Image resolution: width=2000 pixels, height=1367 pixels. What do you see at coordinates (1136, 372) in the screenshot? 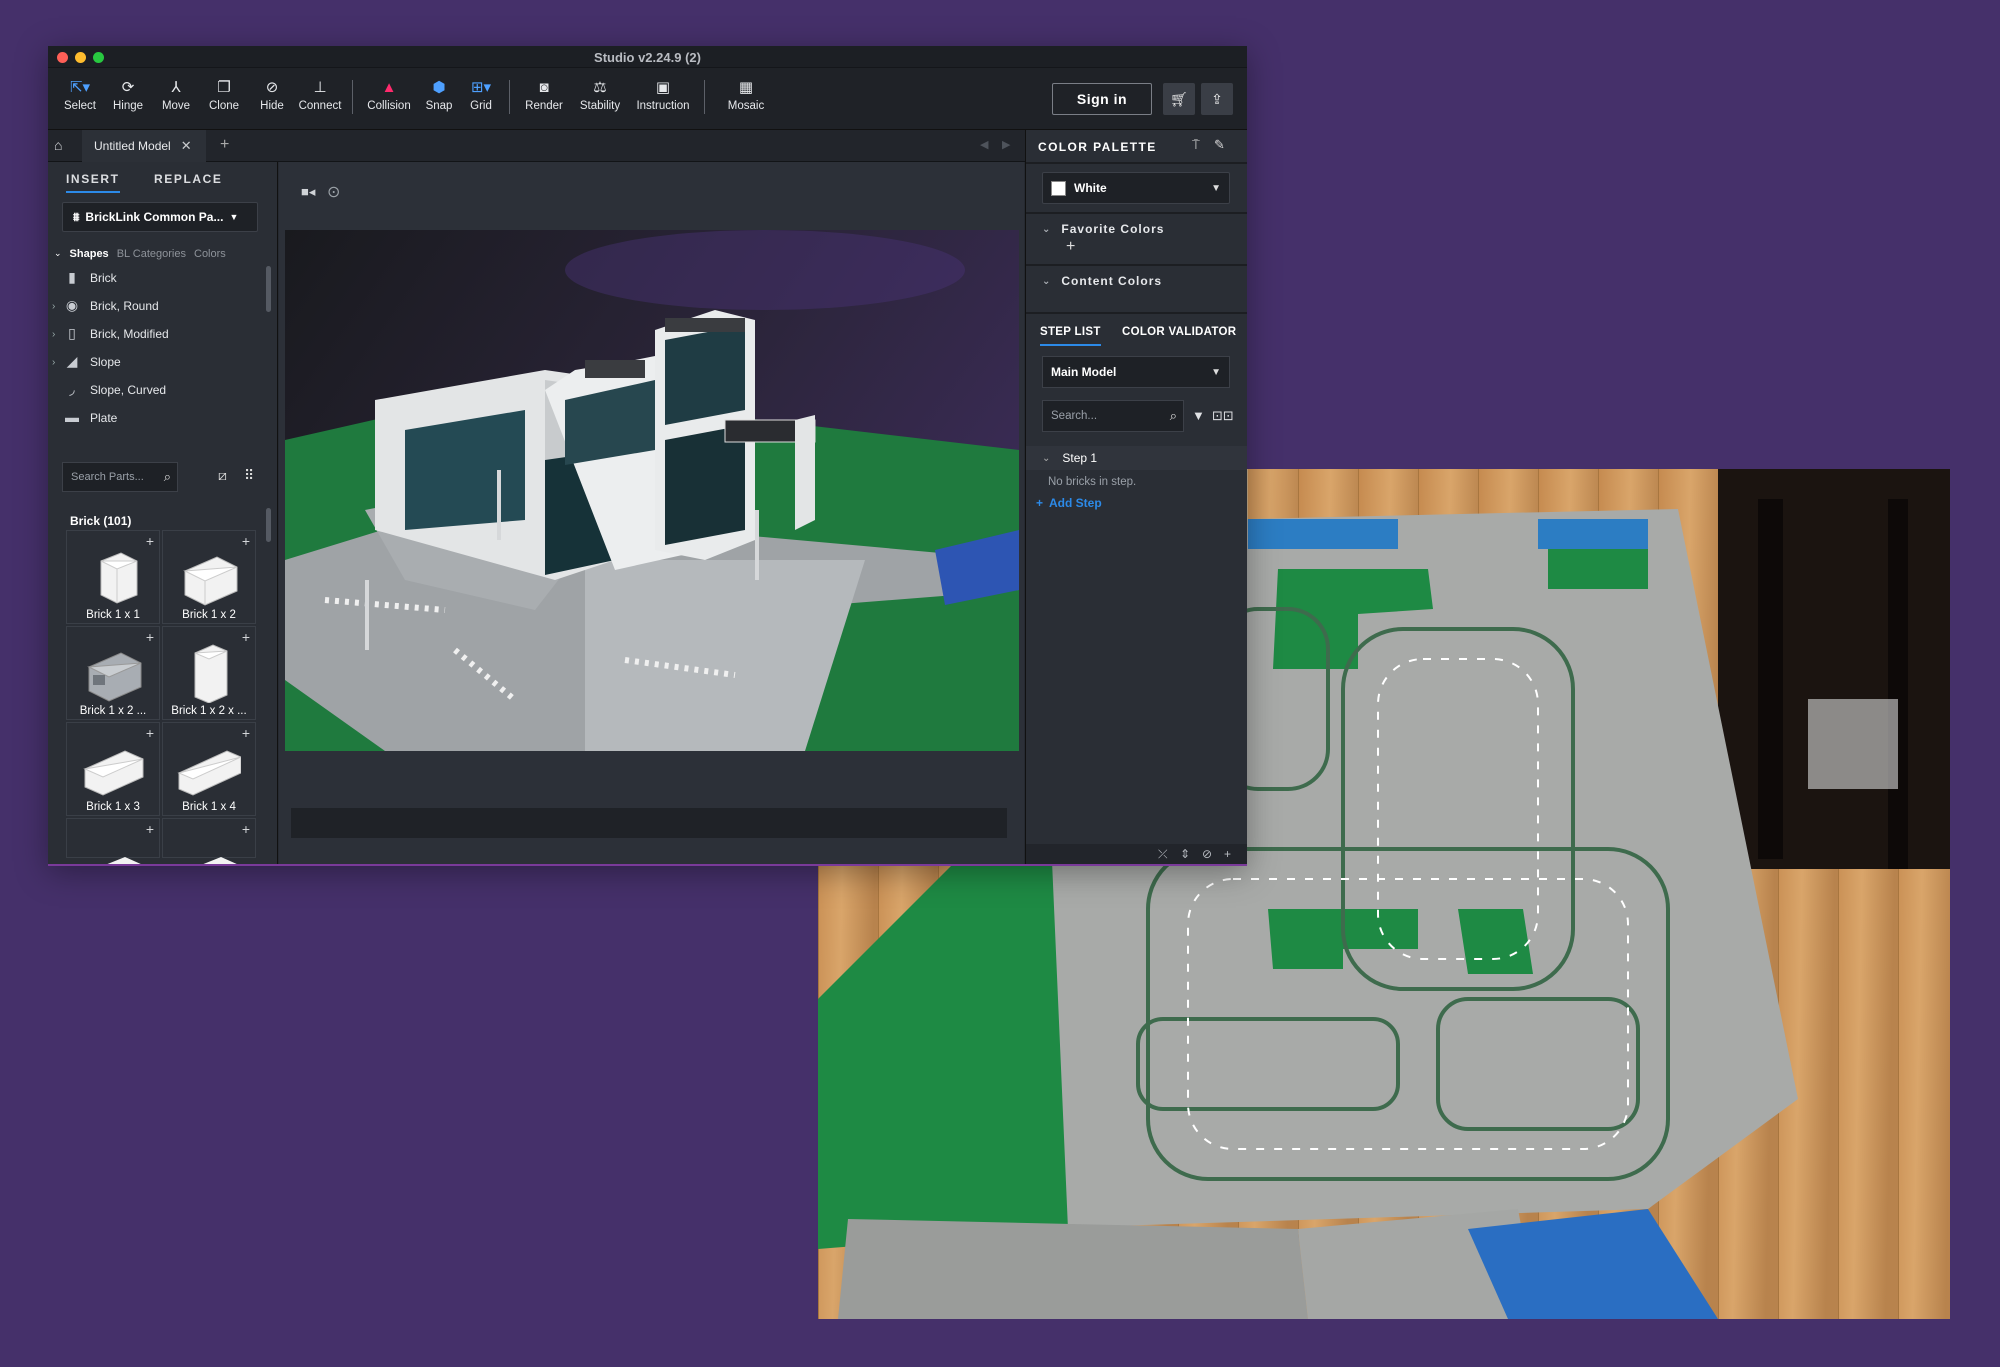
I see `model-dropdown: Main Model ▼` at bounding box center [1136, 372].